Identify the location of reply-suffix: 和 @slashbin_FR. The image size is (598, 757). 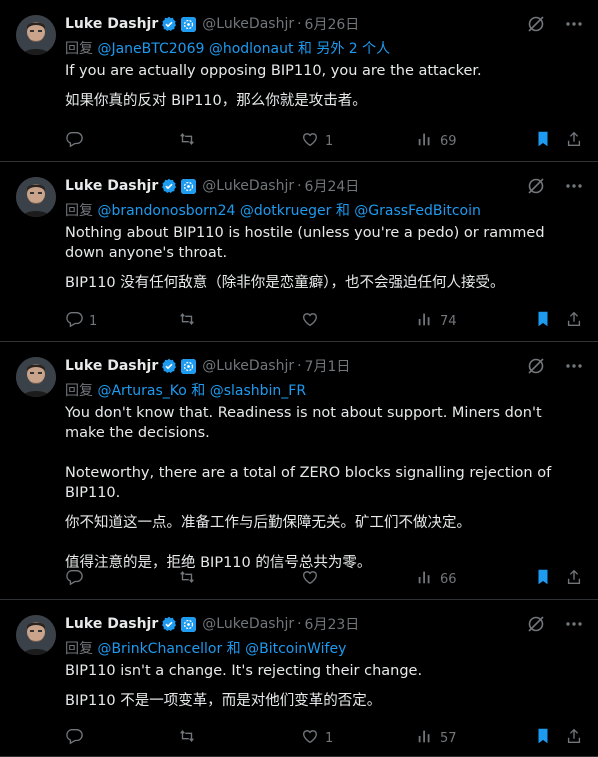
(248, 391).